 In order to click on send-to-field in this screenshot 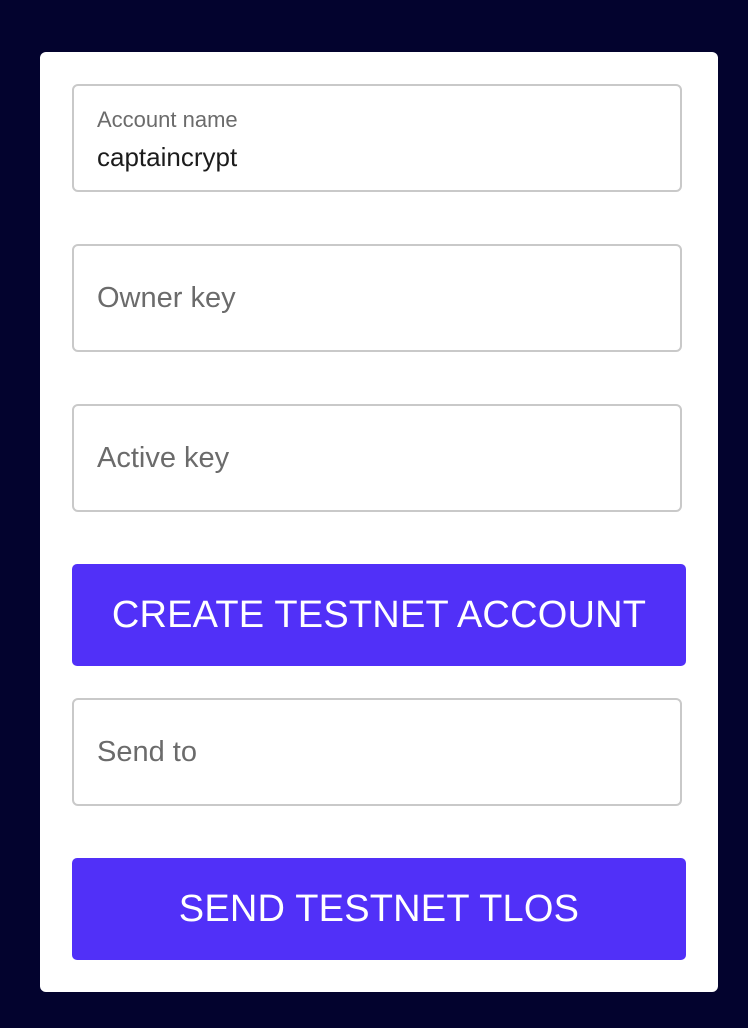, I will do `click(377, 752)`.